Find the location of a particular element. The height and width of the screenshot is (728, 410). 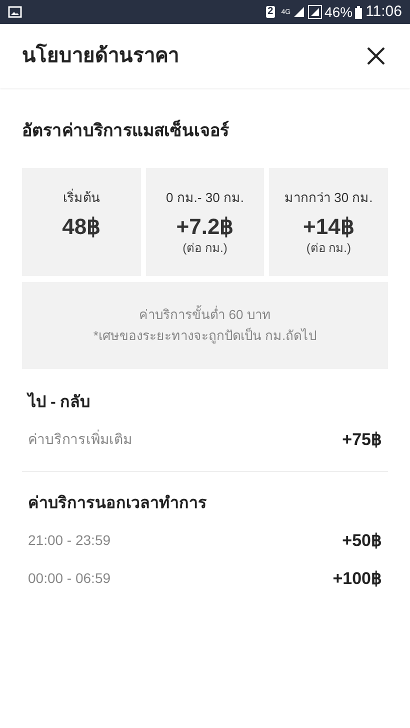

rate-label: 0 กม.- 30 กม. is located at coordinates (205, 197).